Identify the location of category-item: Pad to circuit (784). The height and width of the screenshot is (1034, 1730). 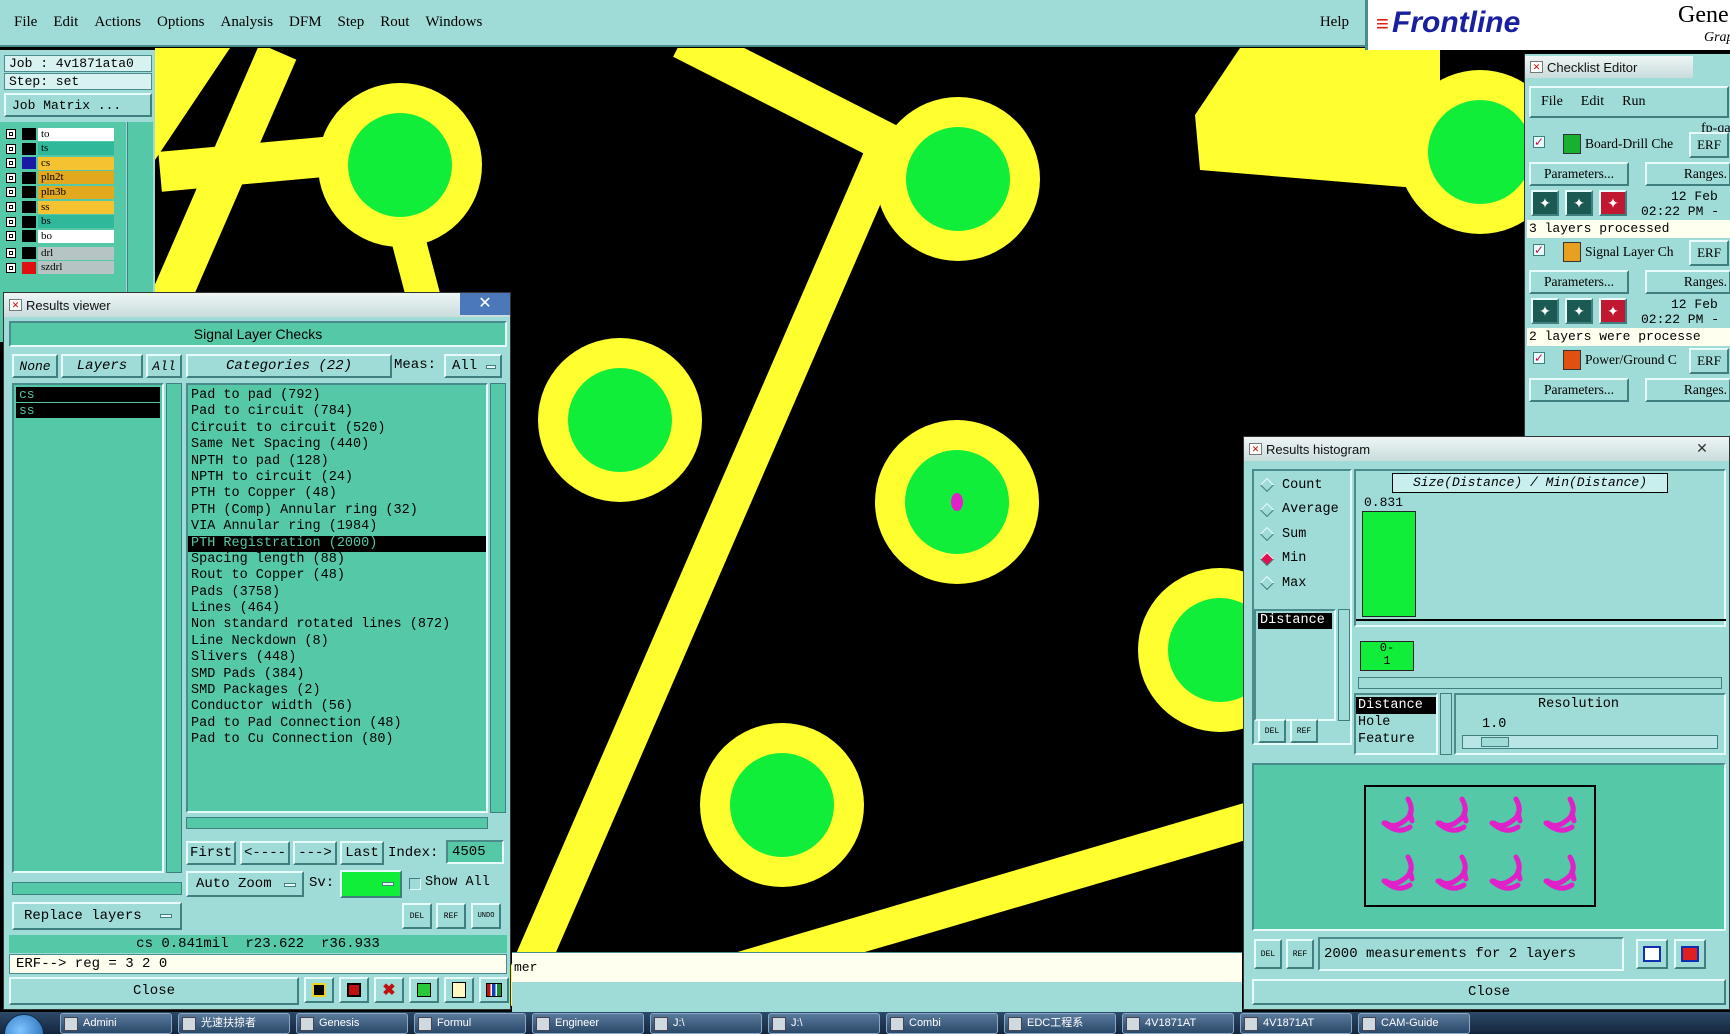
(337, 412).